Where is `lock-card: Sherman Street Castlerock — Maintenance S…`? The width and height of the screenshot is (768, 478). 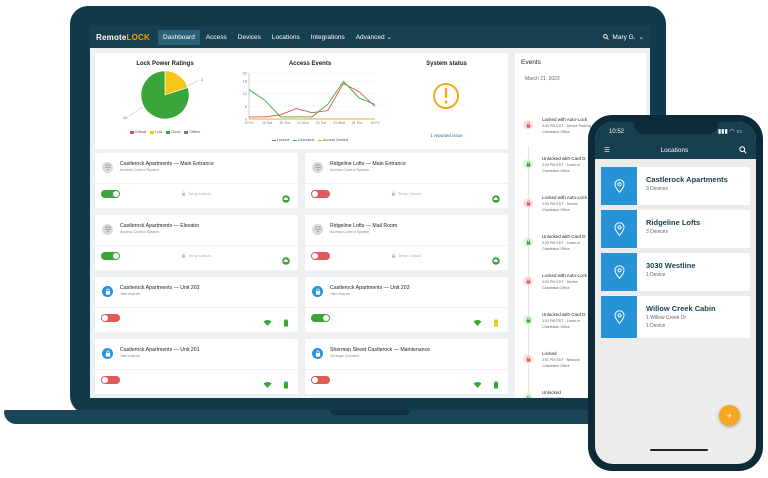 lock-card: Sherman Street Castlerock — Maintenance S… is located at coordinates (406, 366).